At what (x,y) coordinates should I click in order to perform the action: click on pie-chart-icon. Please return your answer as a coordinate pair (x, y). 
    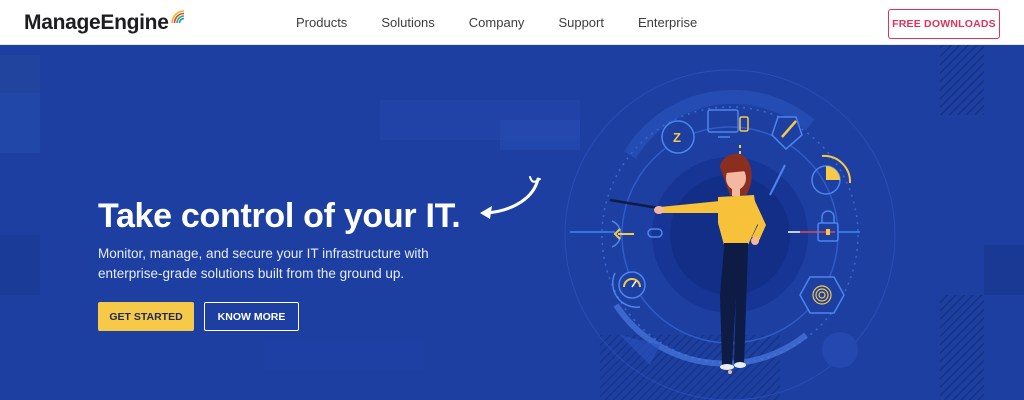
    Looking at the image, I should click on (831, 174).